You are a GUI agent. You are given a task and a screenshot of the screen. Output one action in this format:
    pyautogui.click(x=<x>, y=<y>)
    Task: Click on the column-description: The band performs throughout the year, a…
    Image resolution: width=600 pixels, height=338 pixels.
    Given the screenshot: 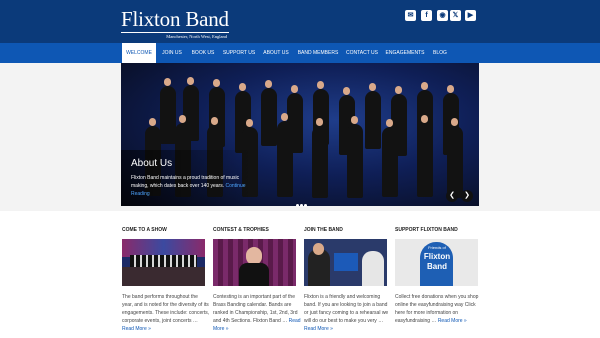 What is the action you would take?
    pyautogui.click(x=166, y=309)
    